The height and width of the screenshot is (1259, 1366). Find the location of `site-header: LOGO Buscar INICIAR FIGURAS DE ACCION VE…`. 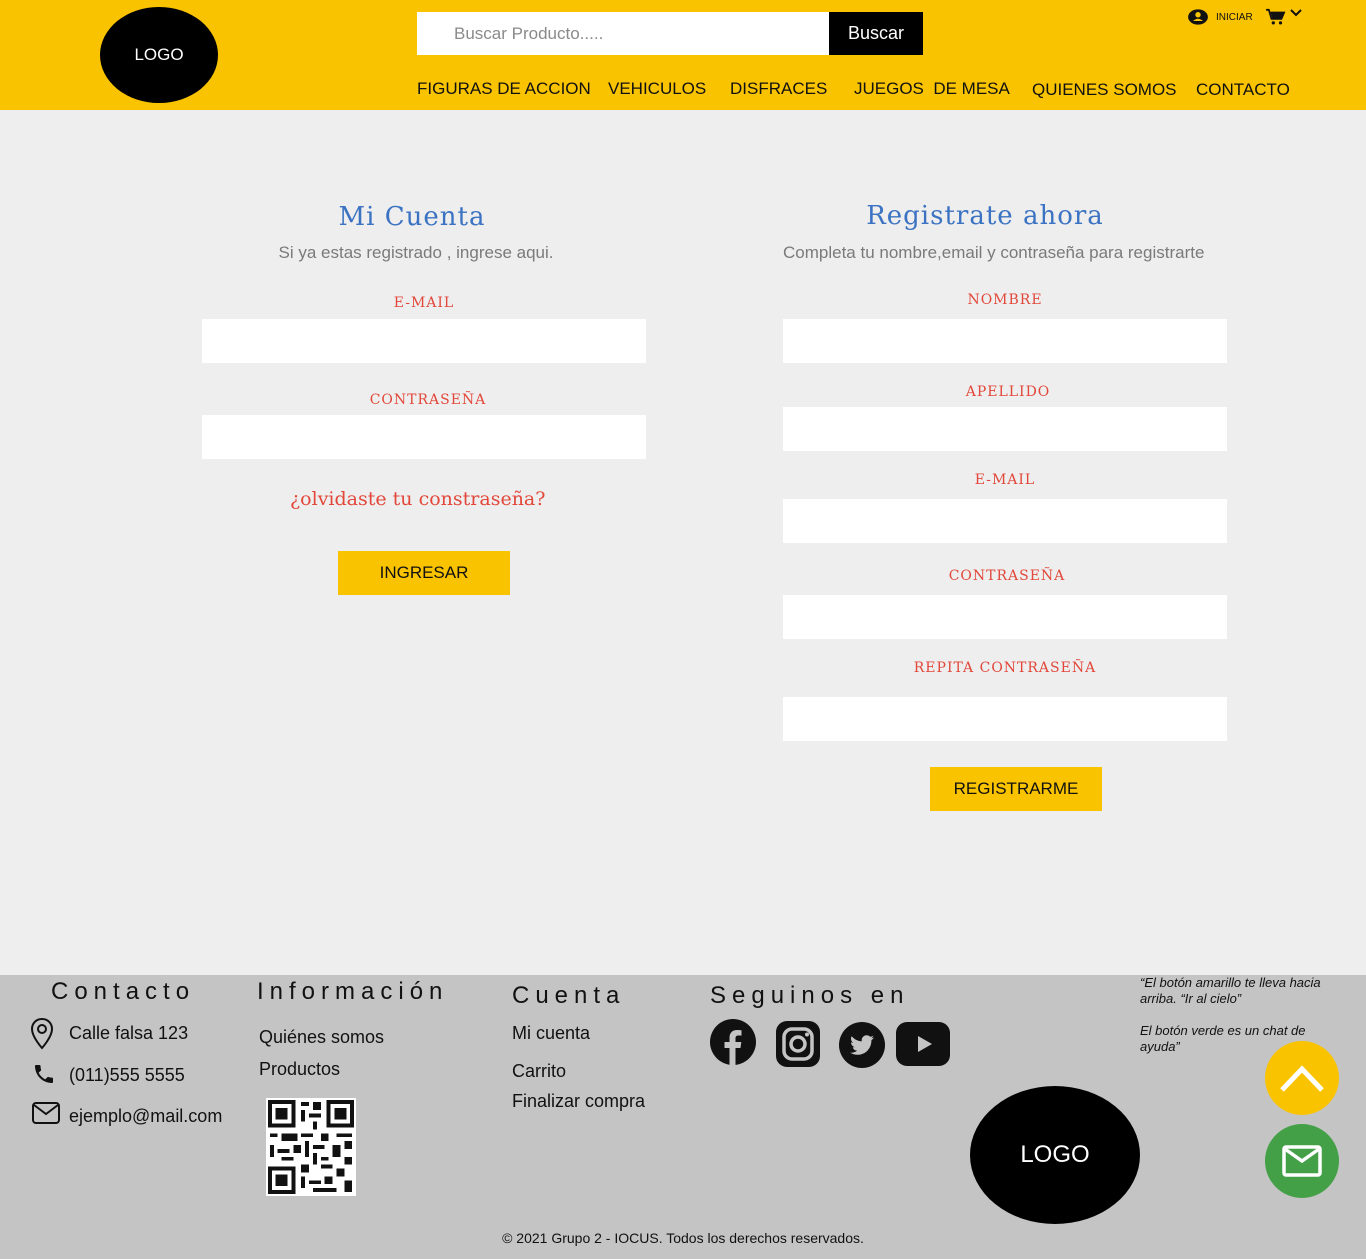

site-header: LOGO Buscar INICIAR FIGURAS DE ACCION VE… is located at coordinates (683, 55).